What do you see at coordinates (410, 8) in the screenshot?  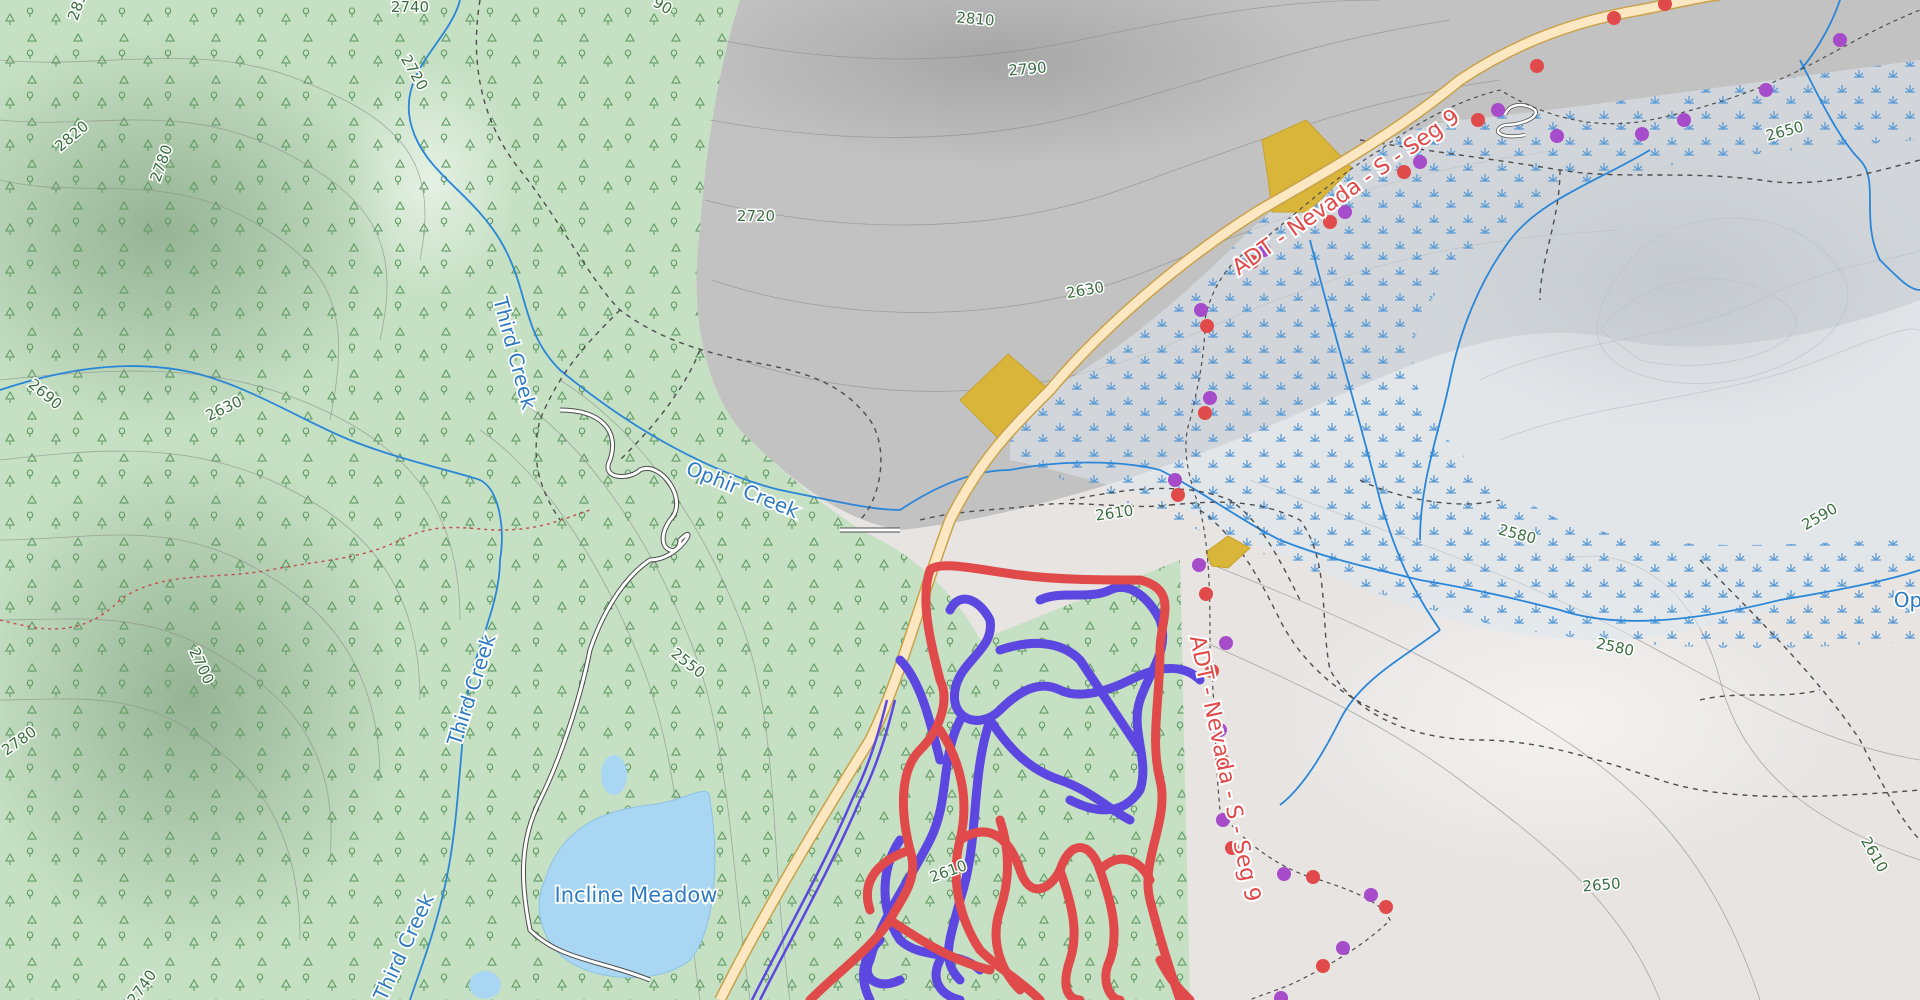 I see `contour-label: 2740` at bounding box center [410, 8].